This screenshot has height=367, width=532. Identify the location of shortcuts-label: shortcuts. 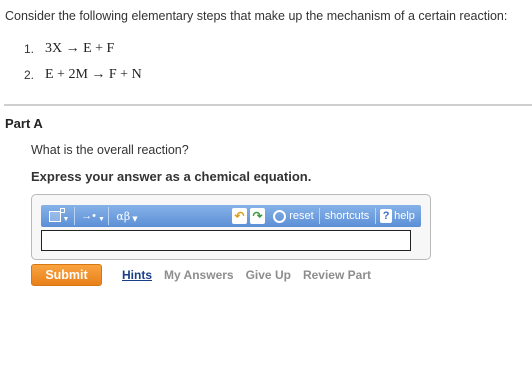
(347, 216).